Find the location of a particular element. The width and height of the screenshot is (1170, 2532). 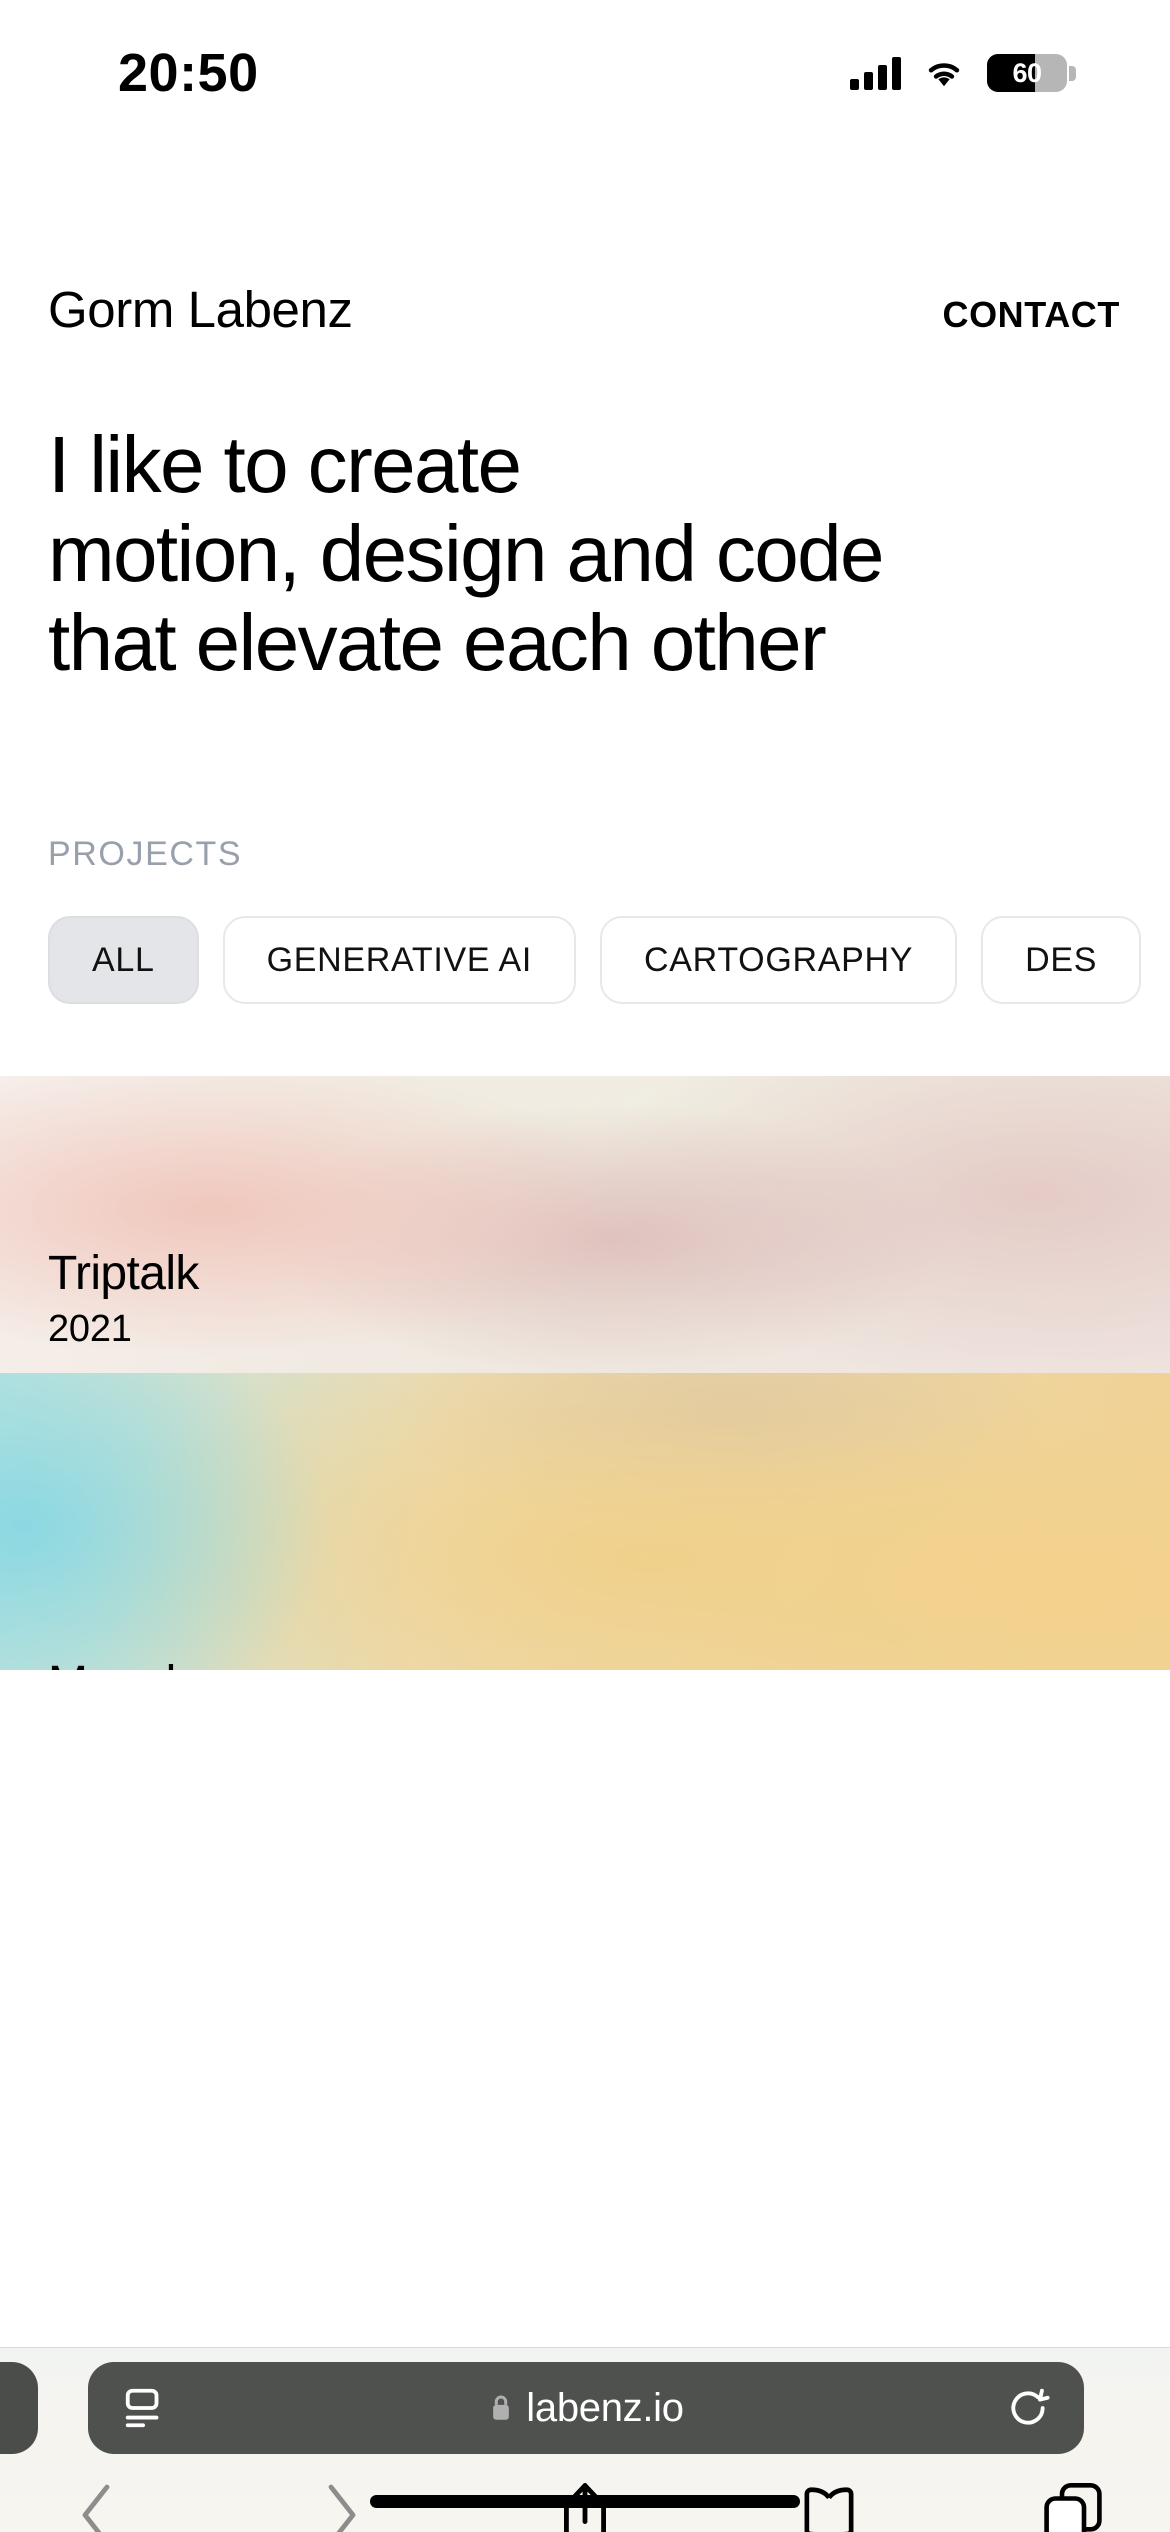

hero-line-1: I like to create is located at coordinates (285, 464).